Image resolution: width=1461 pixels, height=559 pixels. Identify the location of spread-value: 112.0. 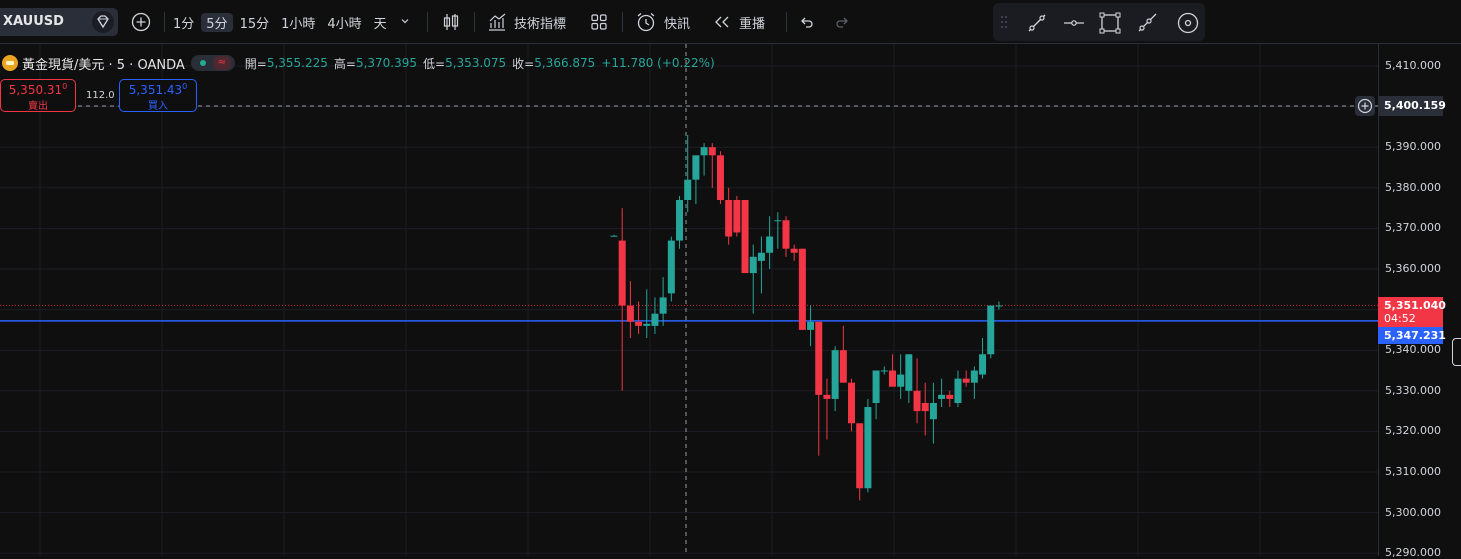
(100, 95).